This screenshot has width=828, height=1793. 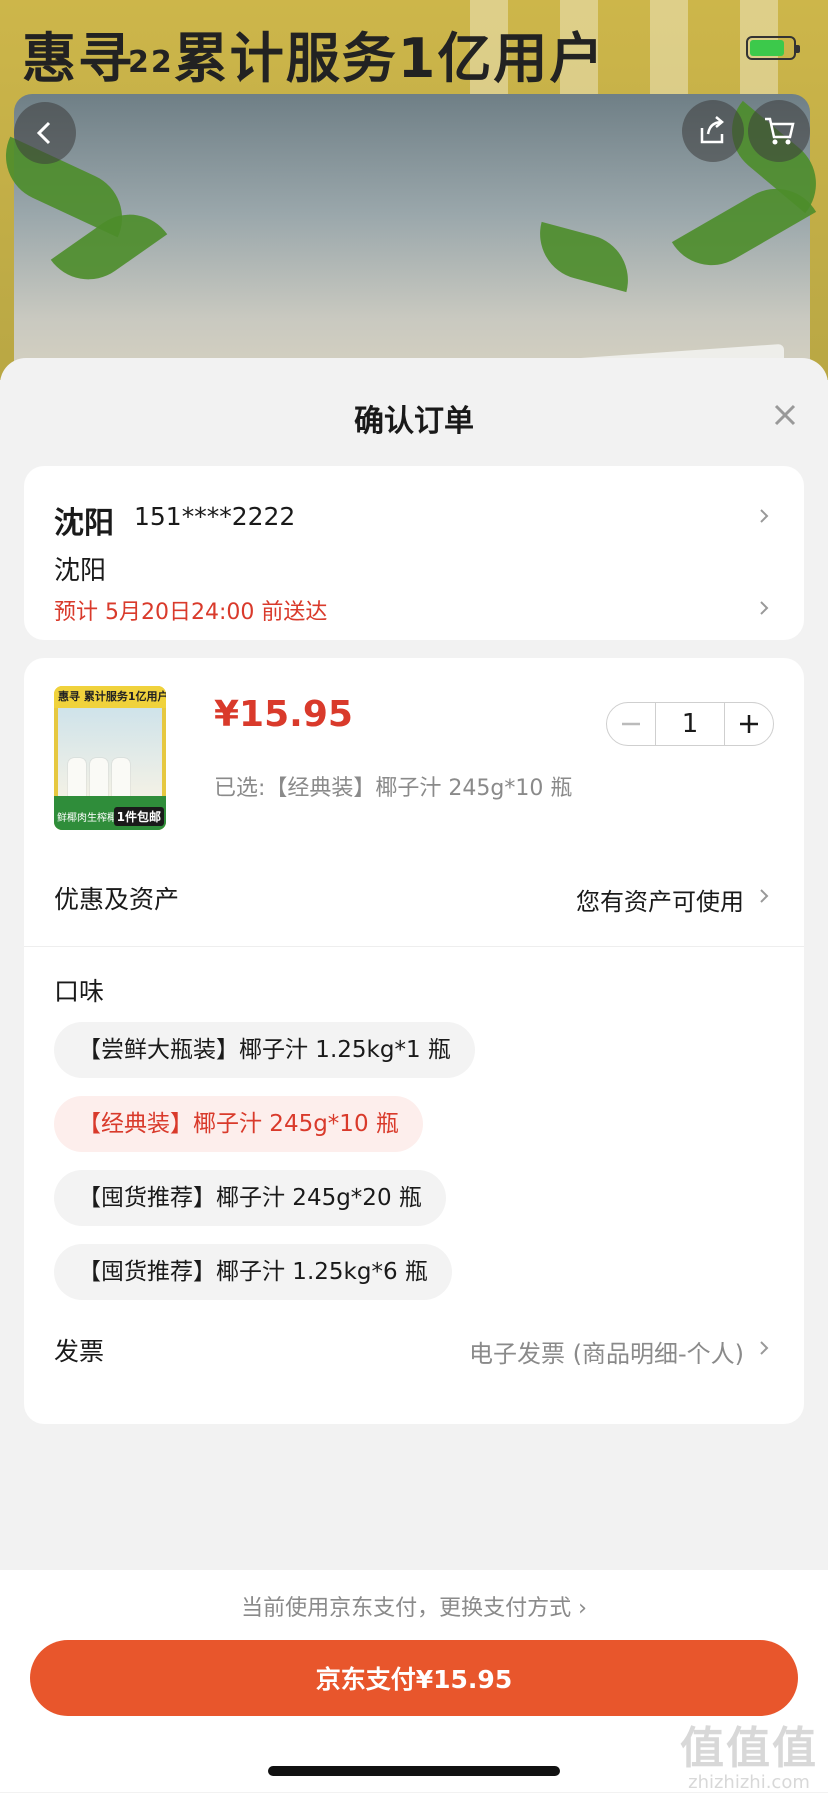 What do you see at coordinates (253, 1272) in the screenshot?
I see `flavor-option: 【囤货推荐】椰子汁 1.25kg*6 瓶` at bounding box center [253, 1272].